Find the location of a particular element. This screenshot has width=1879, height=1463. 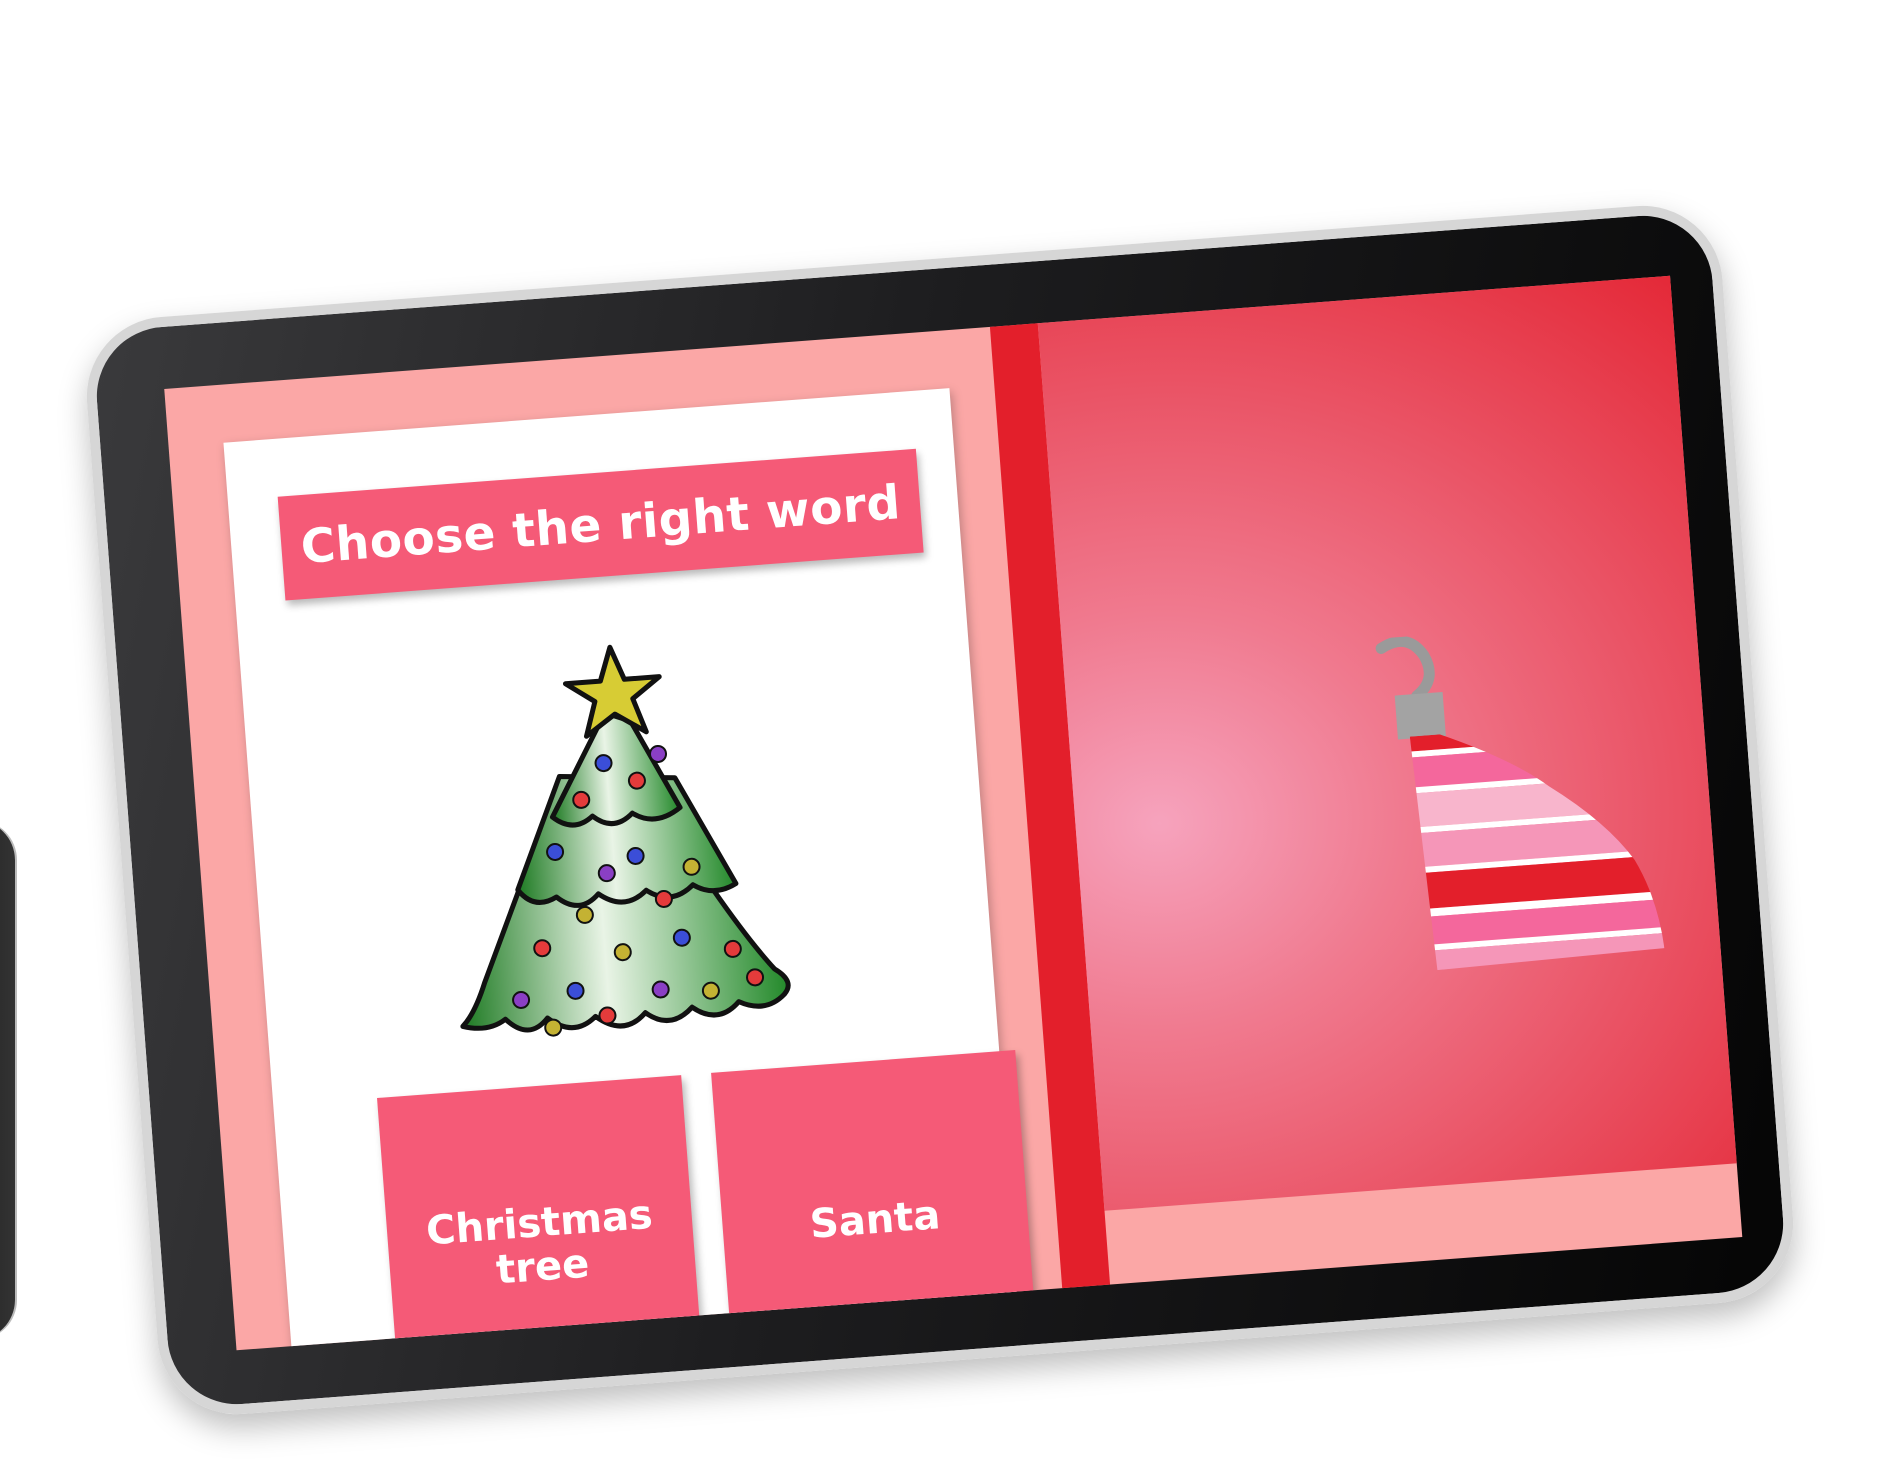

christmas-tree-icon is located at coordinates (625, 840).